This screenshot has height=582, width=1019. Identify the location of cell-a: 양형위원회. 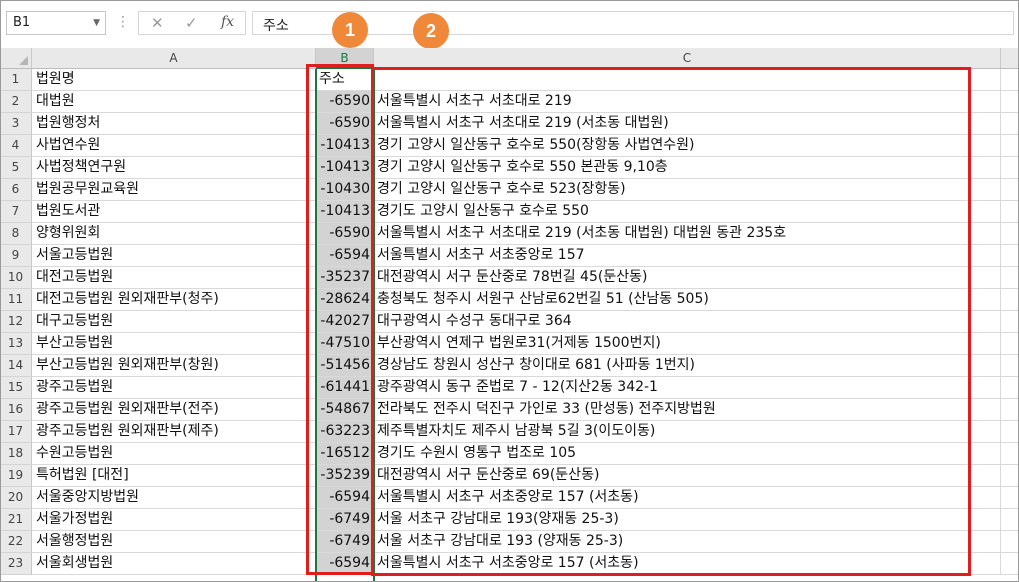
(174, 234).